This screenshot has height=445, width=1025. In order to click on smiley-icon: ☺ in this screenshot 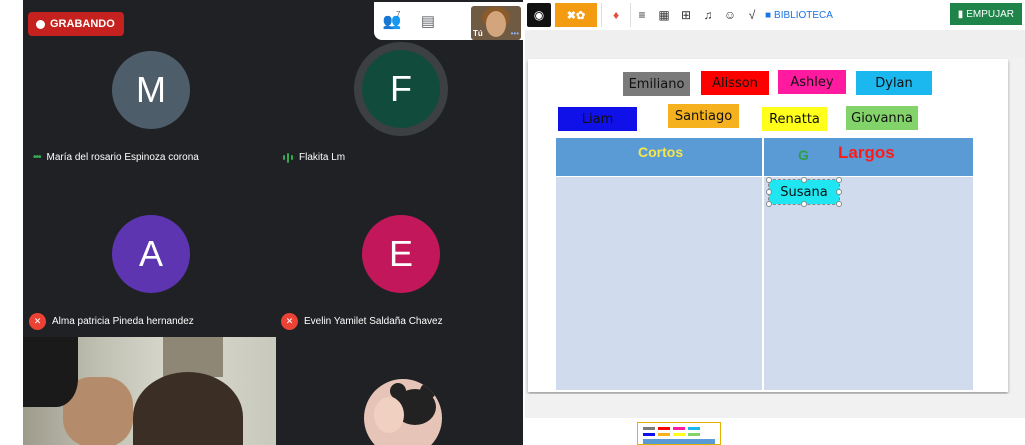, I will do `click(730, 15)`.